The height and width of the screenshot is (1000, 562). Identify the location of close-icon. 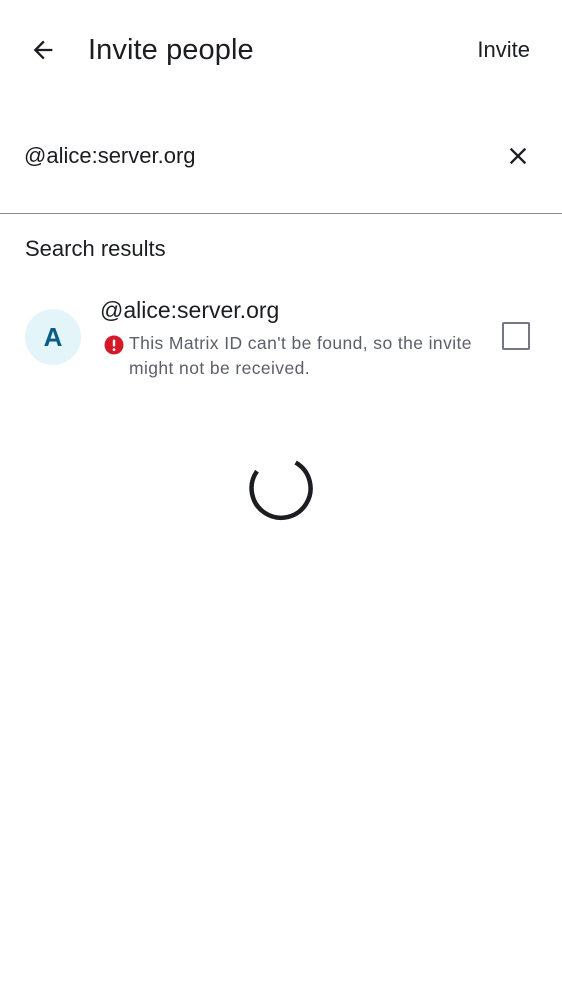
(518, 156).